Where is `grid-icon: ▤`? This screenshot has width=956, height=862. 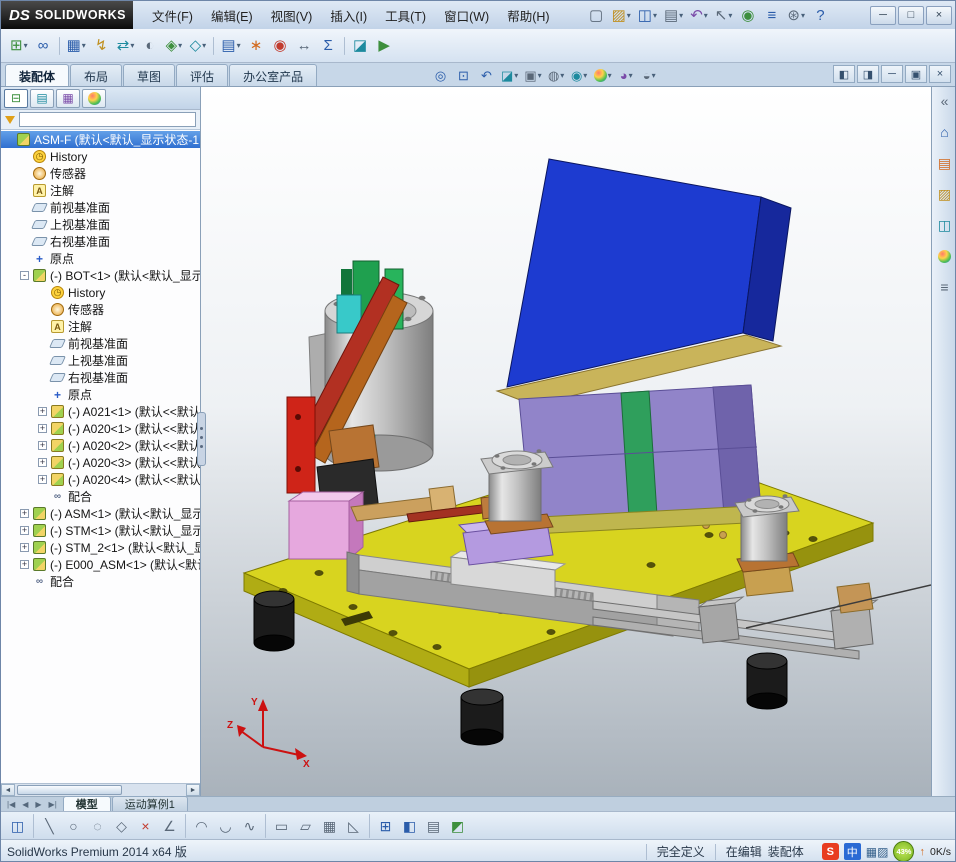 grid-icon: ▤ is located at coordinates (433, 826).